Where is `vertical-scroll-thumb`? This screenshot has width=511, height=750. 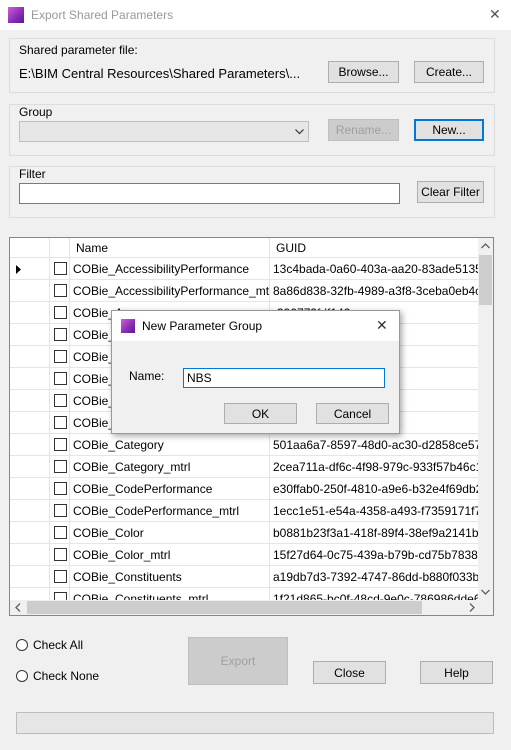
vertical-scroll-thumb is located at coordinates (485, 280).